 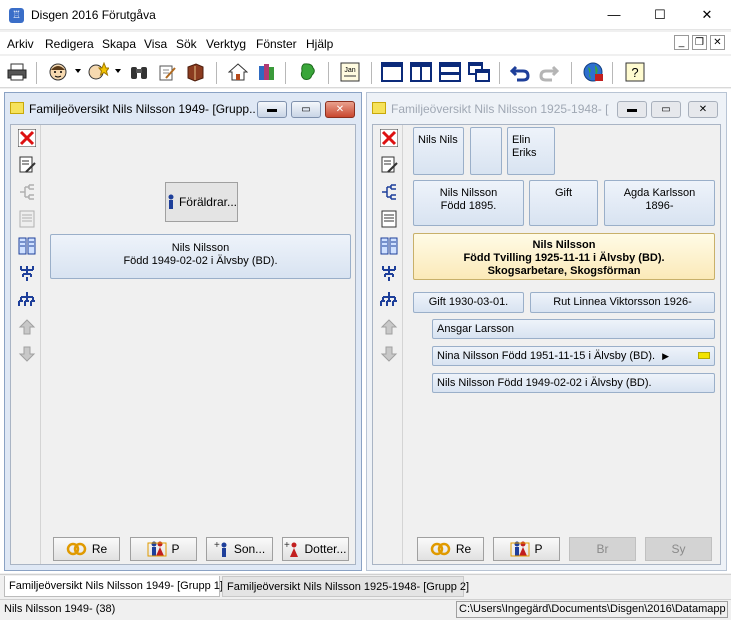 I want to click on couple-icon, so click(x=520, y=549).